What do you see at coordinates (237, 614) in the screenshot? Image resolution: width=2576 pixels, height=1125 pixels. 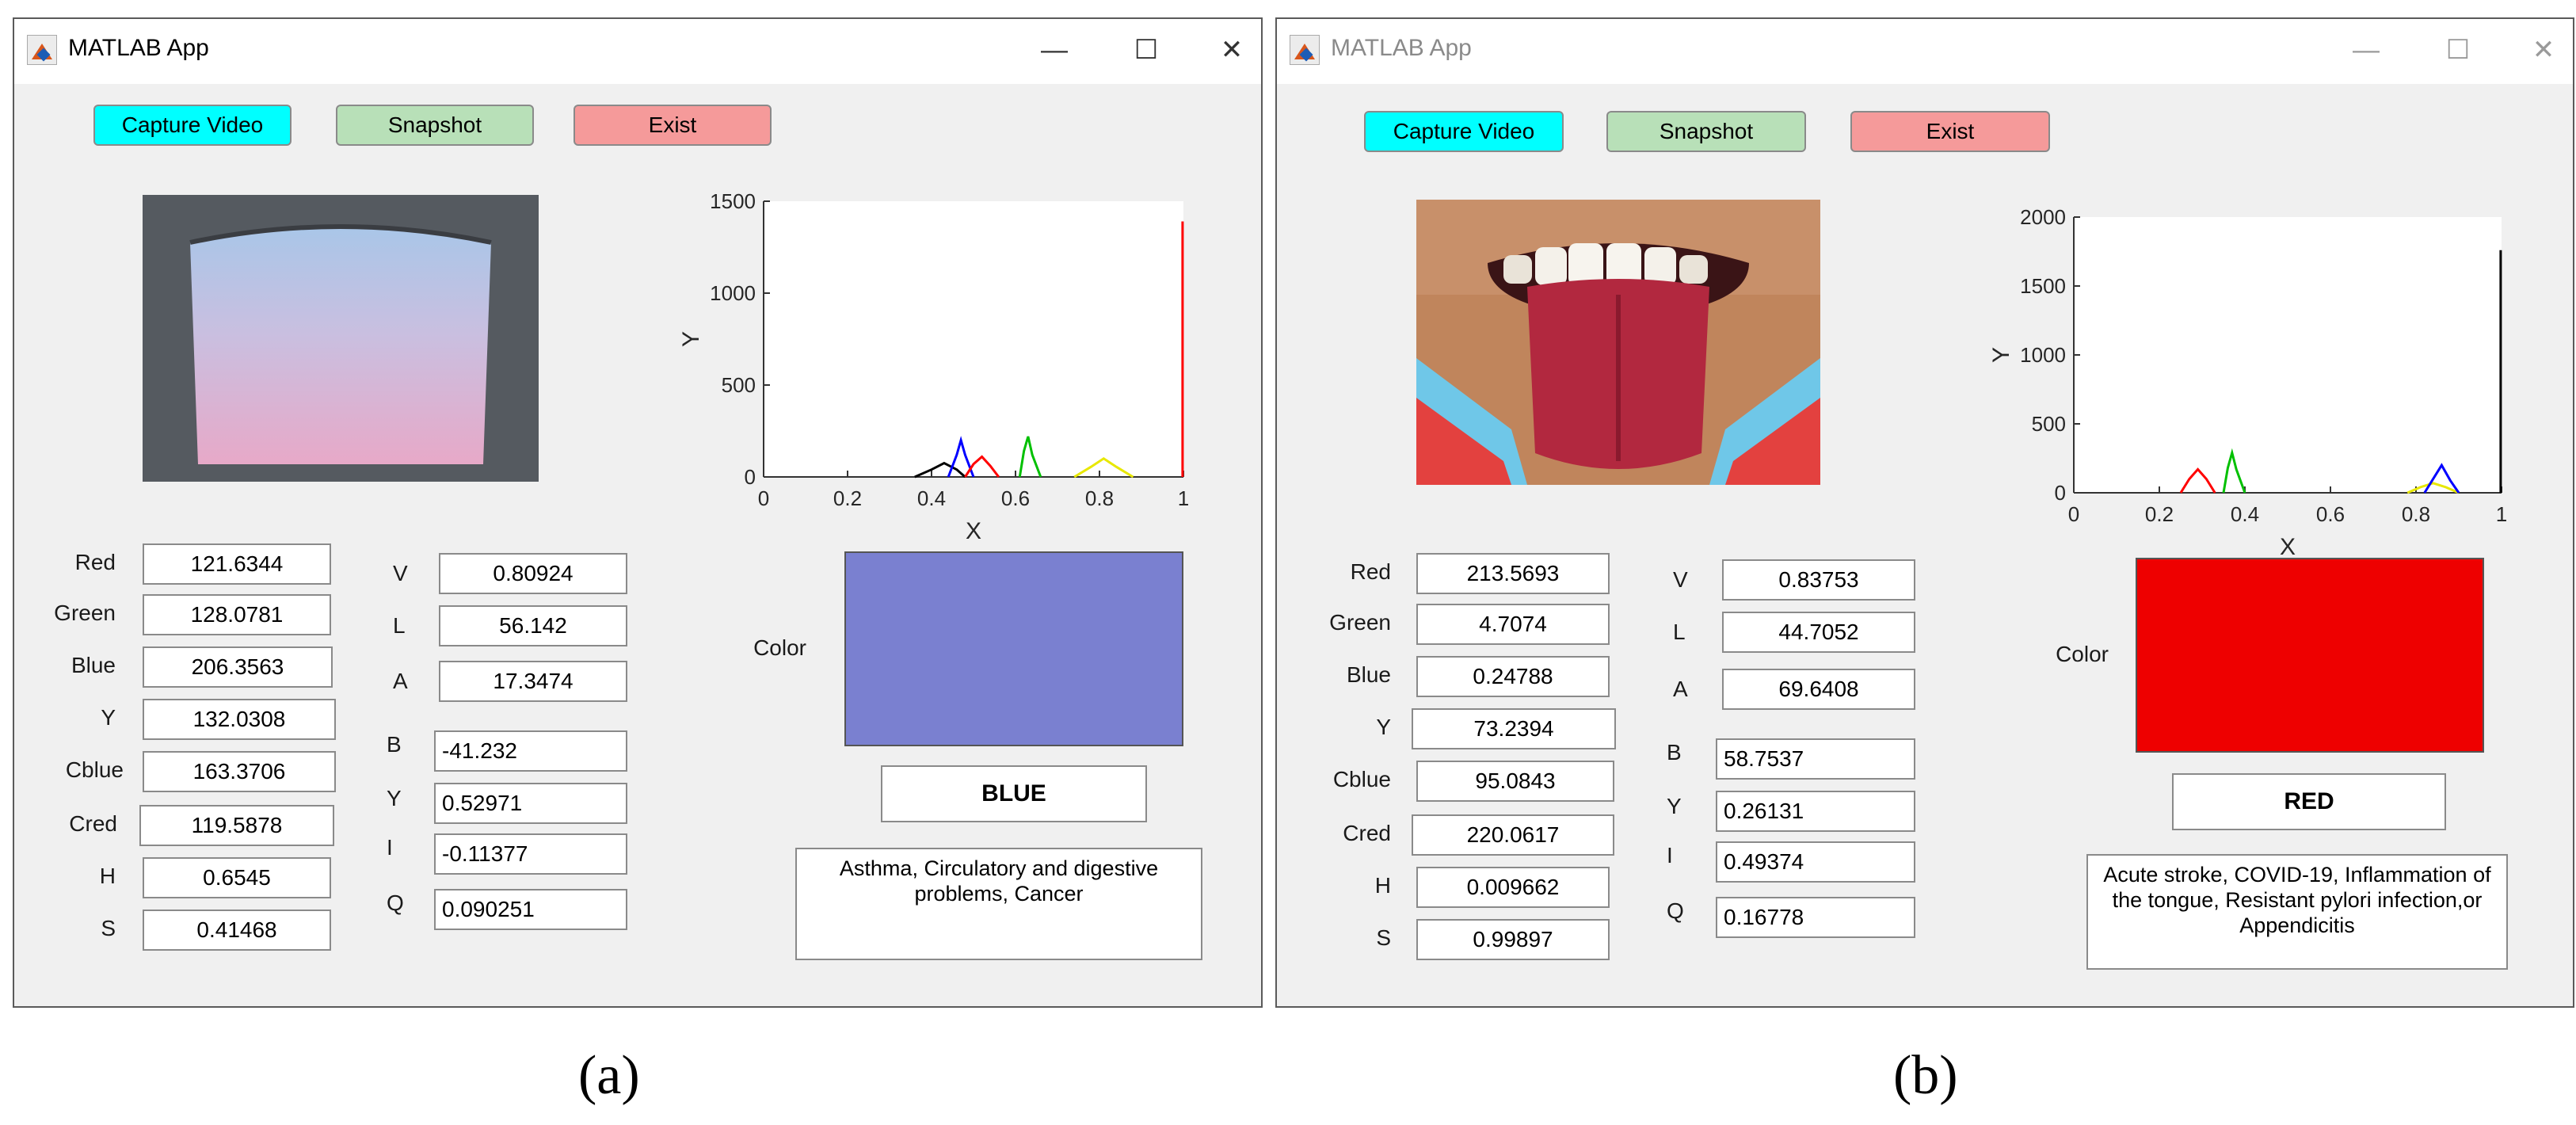 I see `green-value-field: 128.0781` at bounding box center [237, 614].